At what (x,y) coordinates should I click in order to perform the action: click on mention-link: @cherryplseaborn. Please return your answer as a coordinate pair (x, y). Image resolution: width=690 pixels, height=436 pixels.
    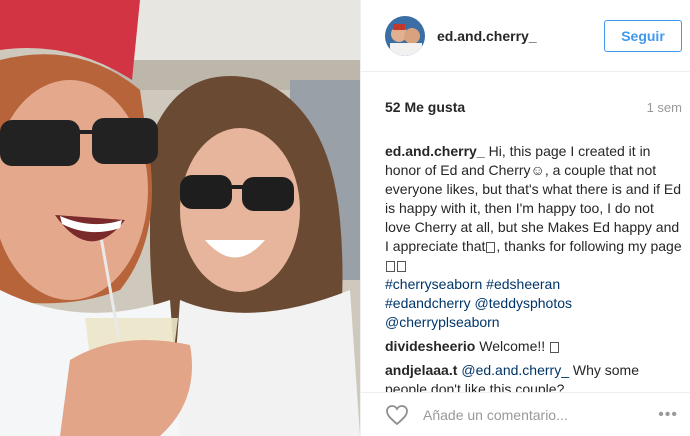
    Looking at the image, I should click on (442, 322).